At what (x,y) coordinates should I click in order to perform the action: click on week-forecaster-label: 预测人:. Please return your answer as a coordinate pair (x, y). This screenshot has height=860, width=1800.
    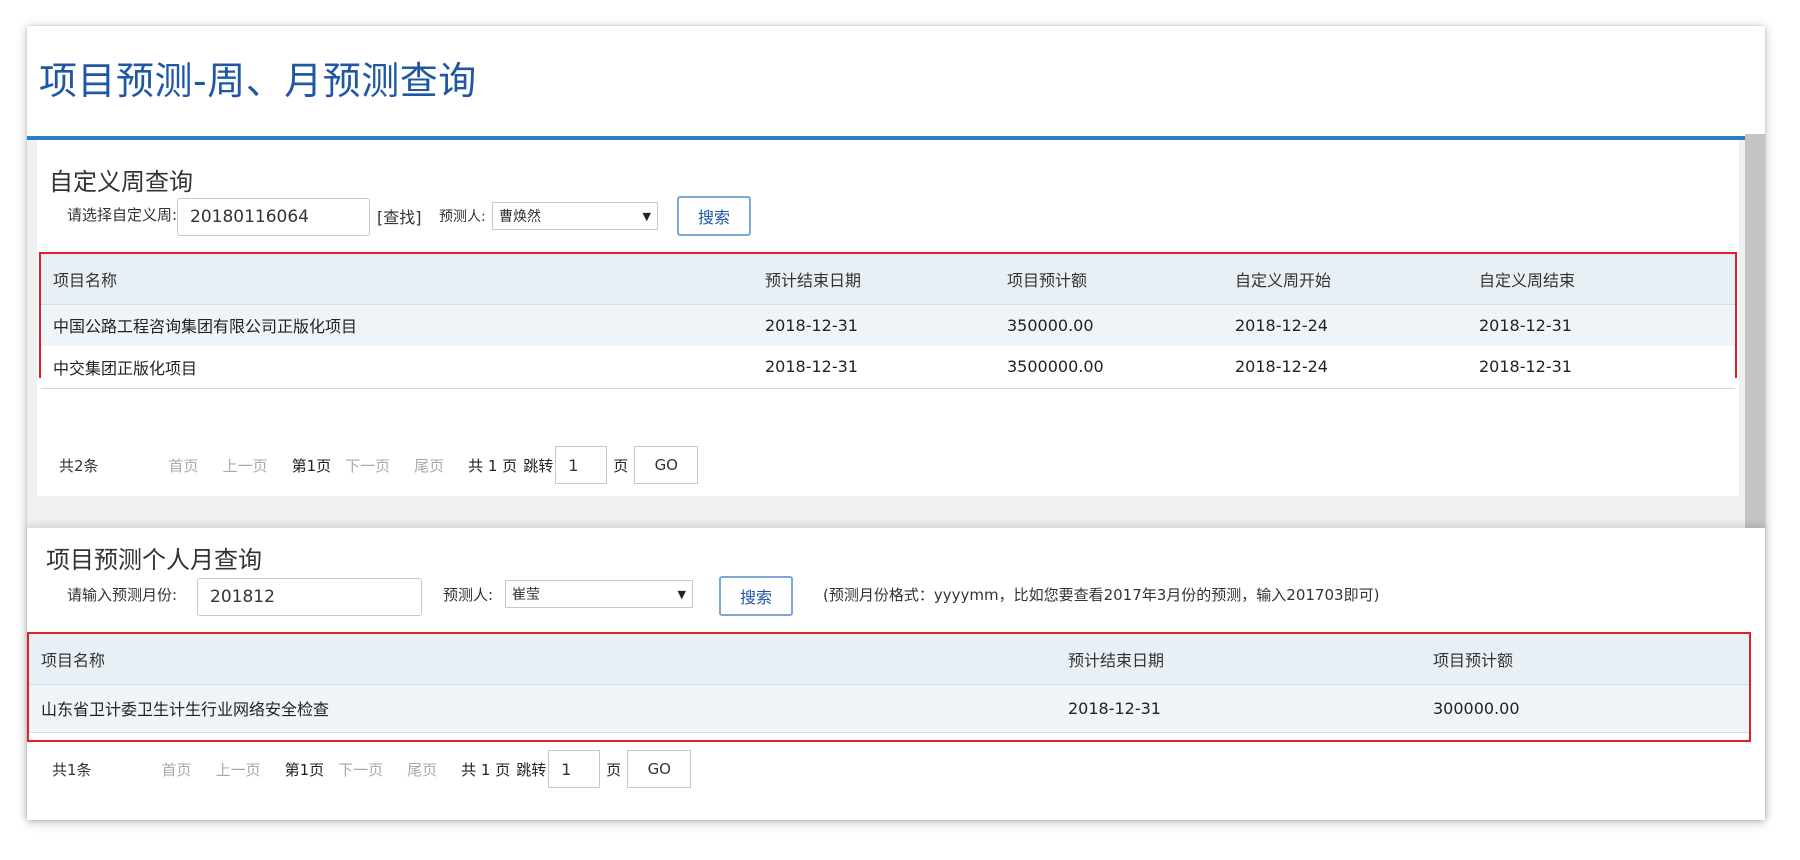
    Looking at the image, I should click on (462, 217).